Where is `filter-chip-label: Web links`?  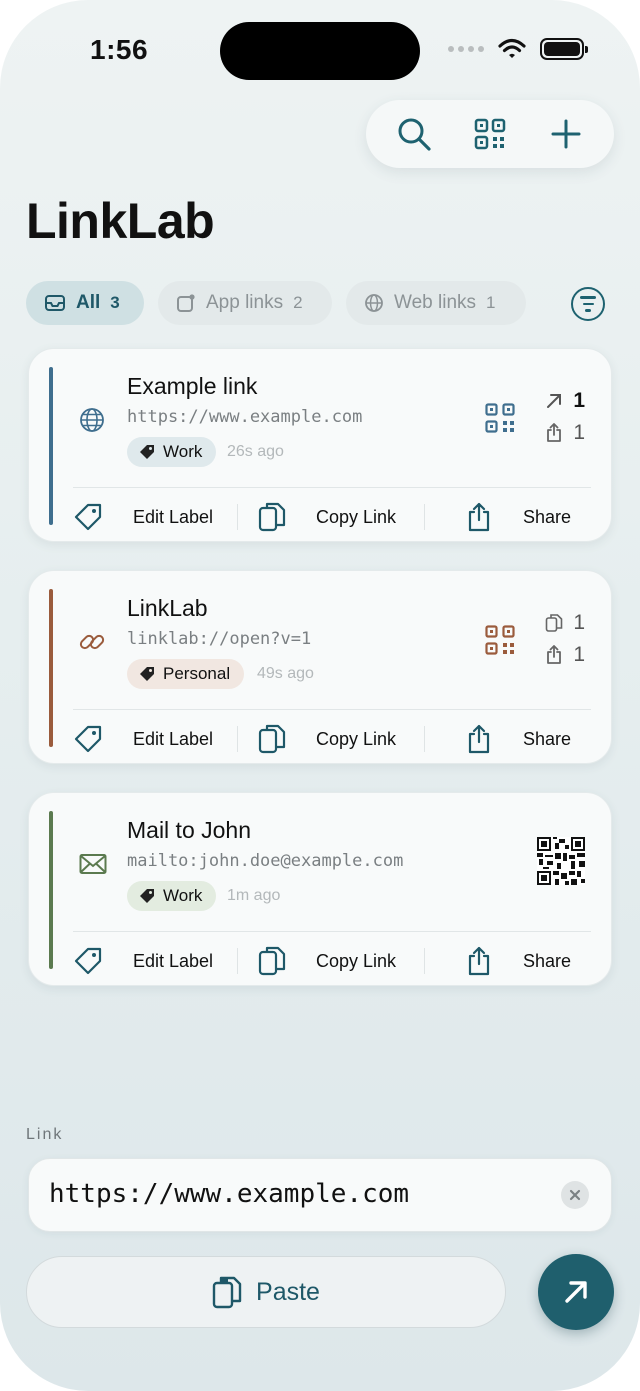 filter-chip-label: Web links is located at coordinates (435, 302).